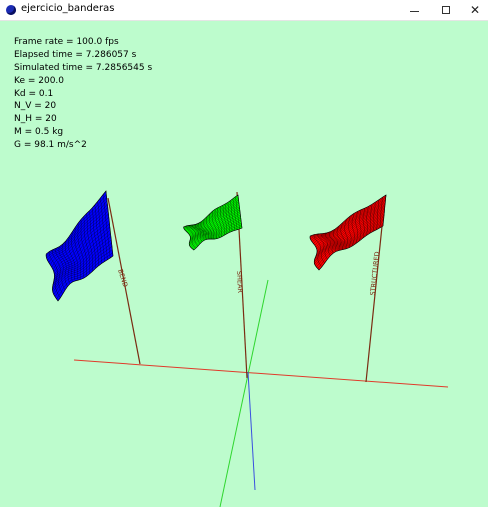 This screenshot has width=488, height=507. What do you see at coordinates (244, 10) in the screenshot?
I see `title-bar: ejercicio_banderas ✕` at bounding box center [244, 10].